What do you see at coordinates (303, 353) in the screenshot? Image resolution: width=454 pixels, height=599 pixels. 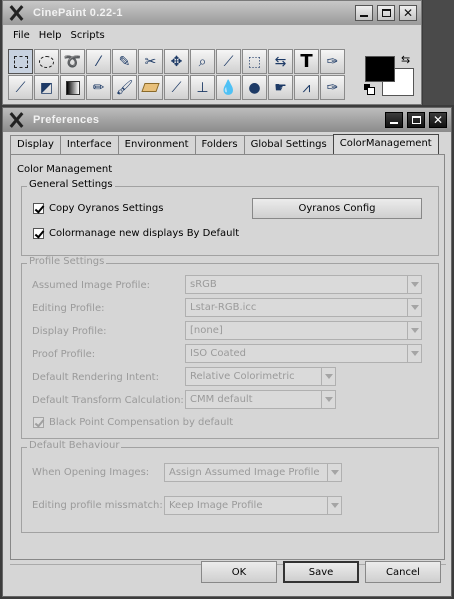 I see `proof-profile-combo: ISO Coated` at bounding box center [303, 353].